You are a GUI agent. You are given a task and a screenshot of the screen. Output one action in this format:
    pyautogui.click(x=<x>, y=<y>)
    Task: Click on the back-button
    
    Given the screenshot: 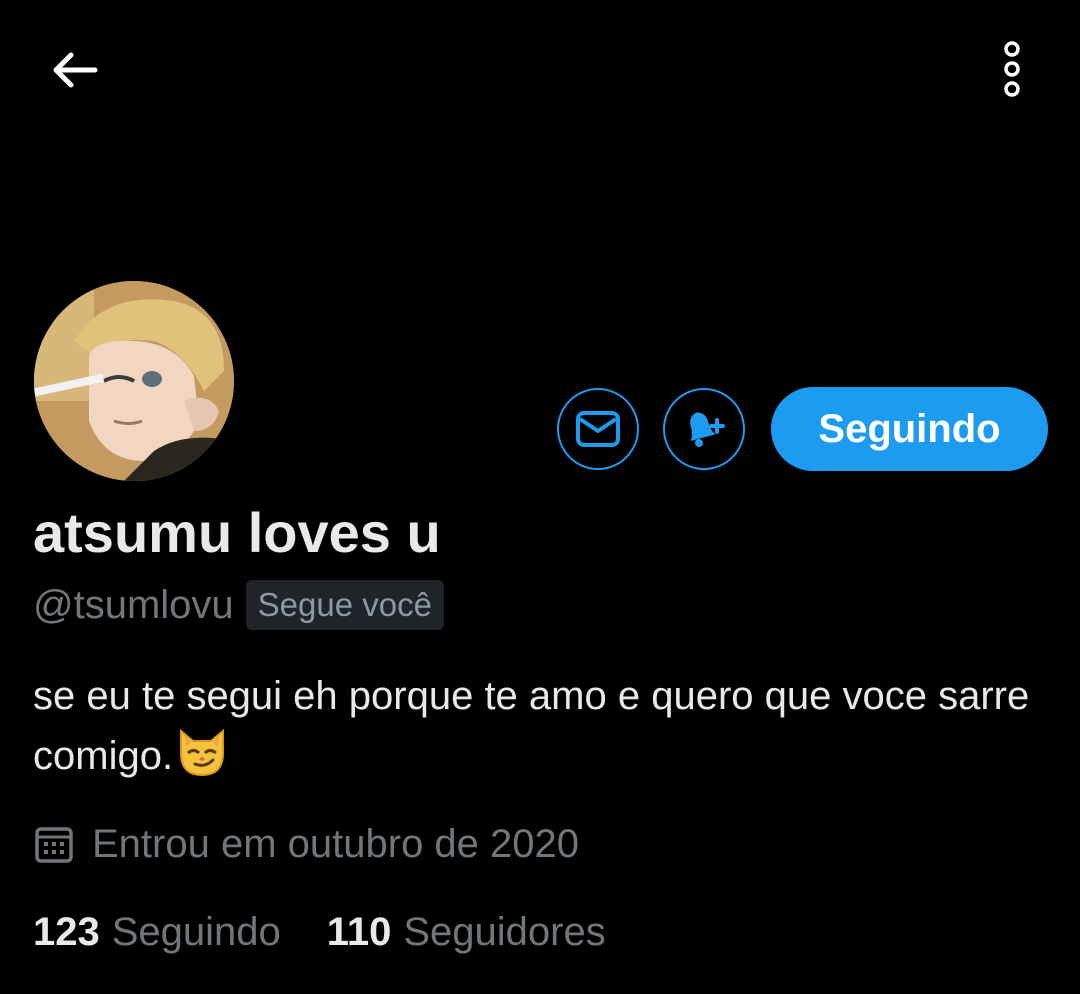 What is the action you would take?
    pyautogui.click(x=74, y=70)
    